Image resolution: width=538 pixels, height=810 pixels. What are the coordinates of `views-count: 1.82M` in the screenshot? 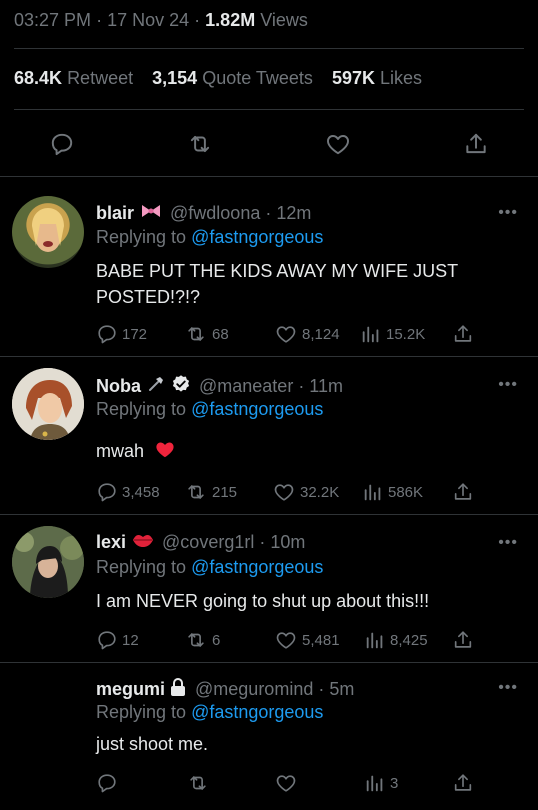 It's located at (230, 20).